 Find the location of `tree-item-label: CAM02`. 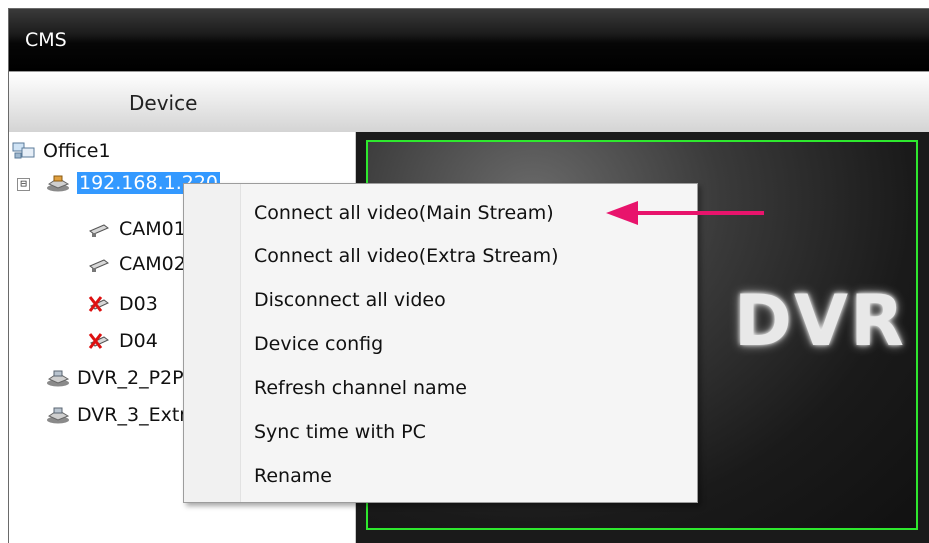

tree-item-label: CAM02 is located at coordinates (152, 264).